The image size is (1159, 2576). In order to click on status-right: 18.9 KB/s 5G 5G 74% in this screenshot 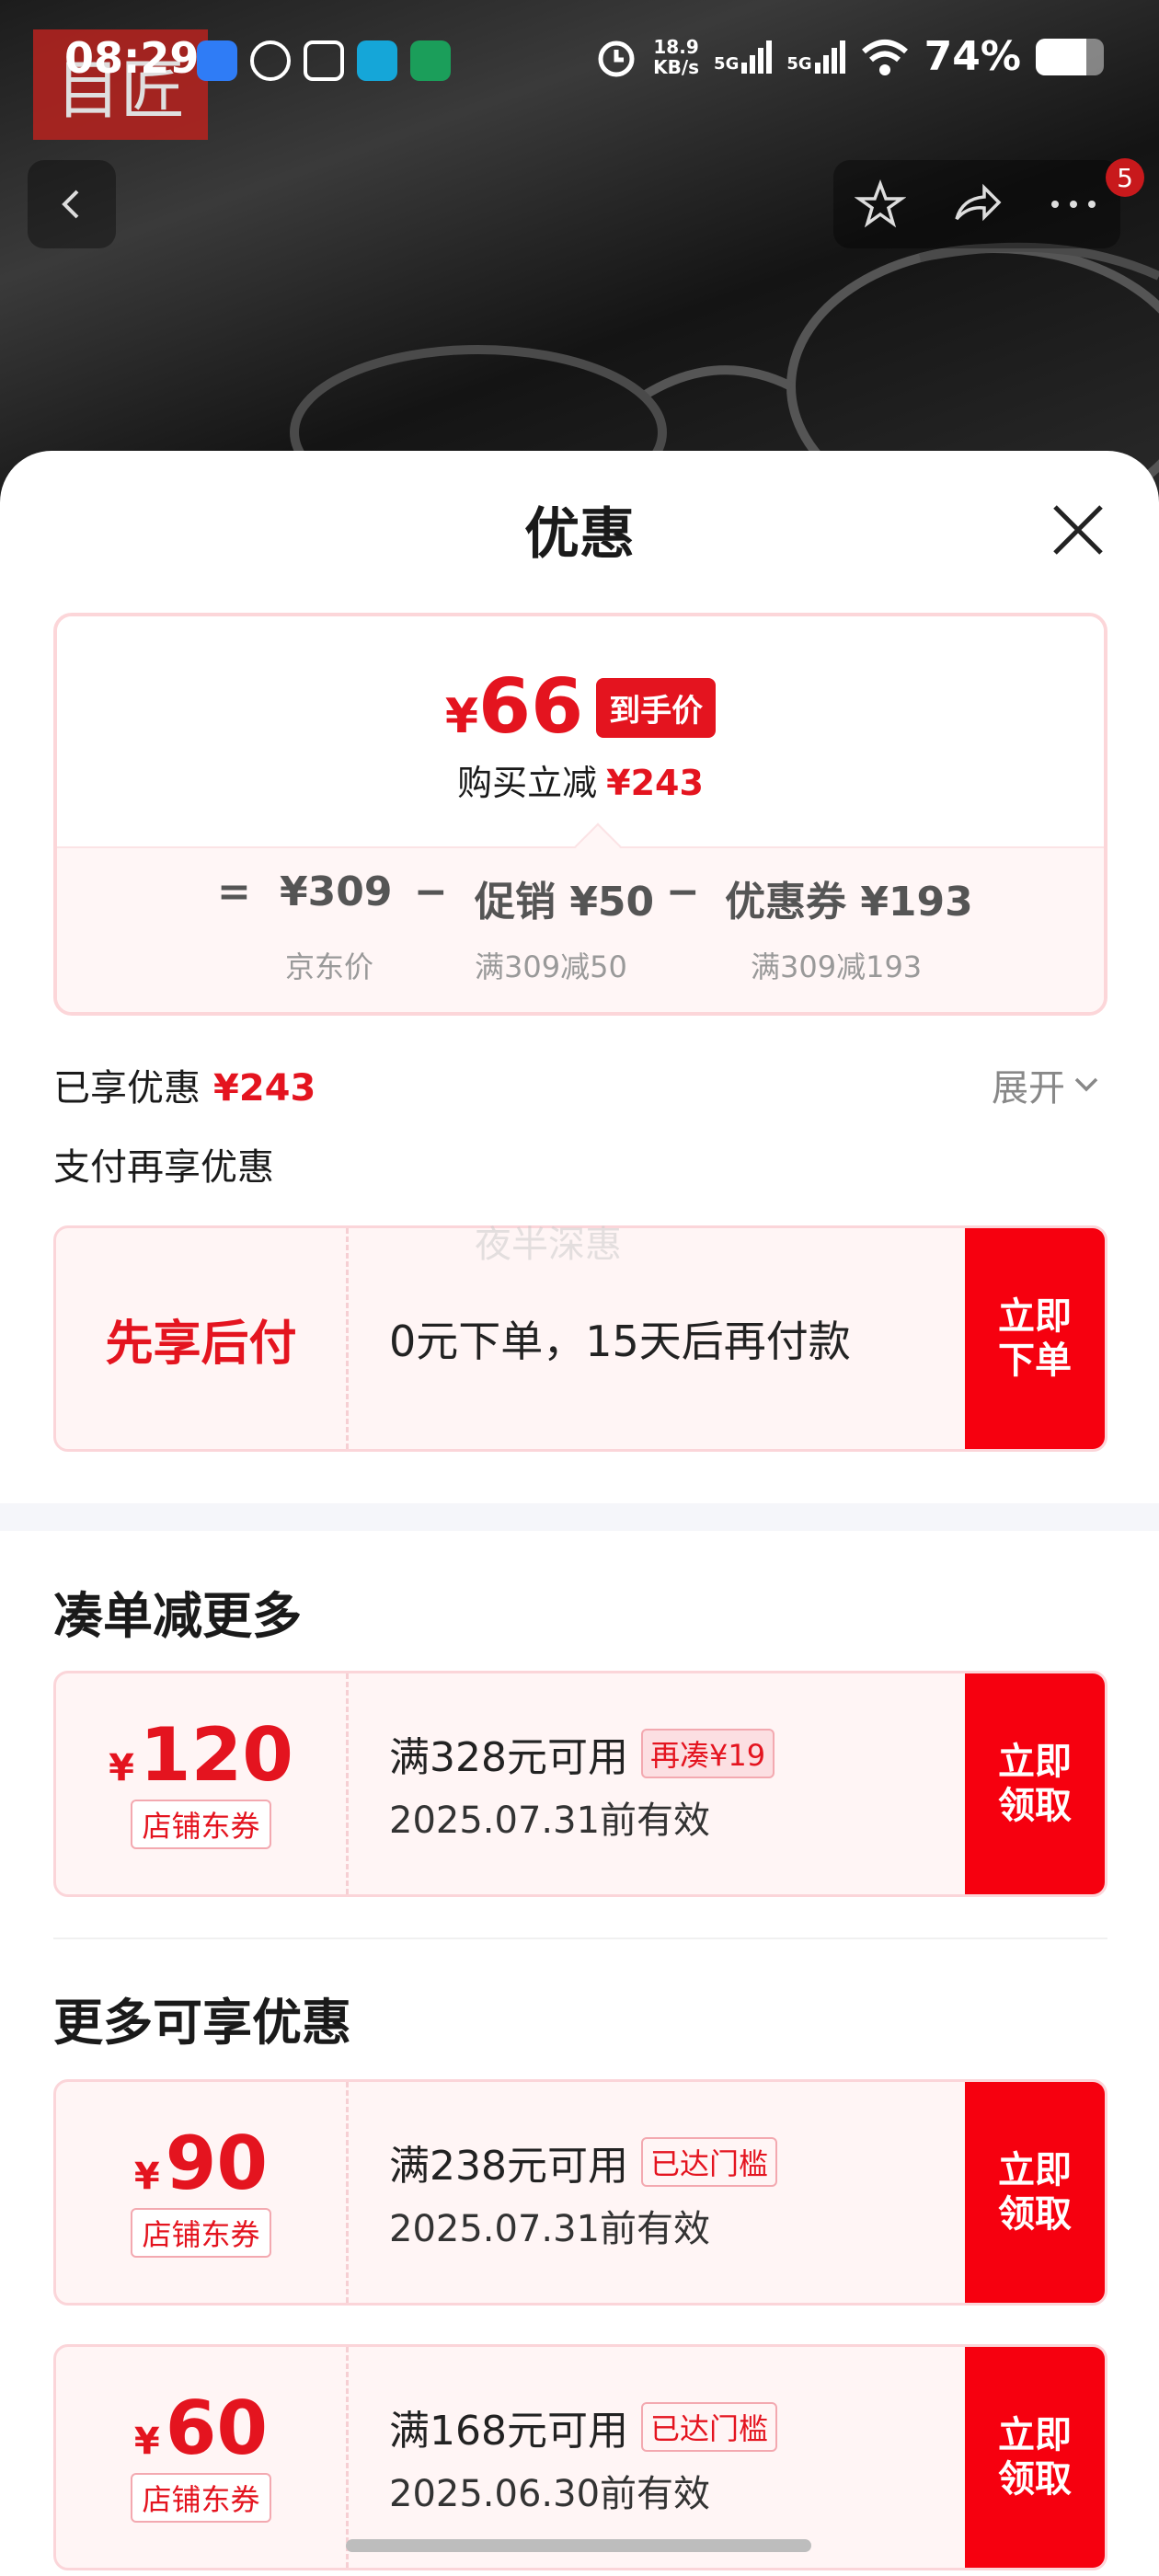, I will do `click(849, 56)`.